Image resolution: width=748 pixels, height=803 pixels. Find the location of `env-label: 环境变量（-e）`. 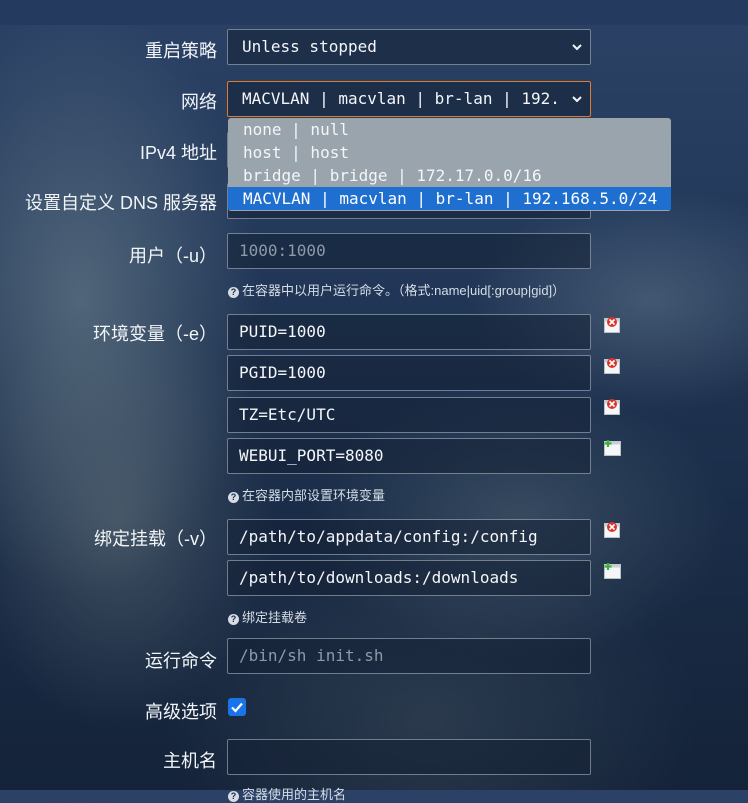

env-label: 环境变量（-e） is located at coordinates (154, 334).